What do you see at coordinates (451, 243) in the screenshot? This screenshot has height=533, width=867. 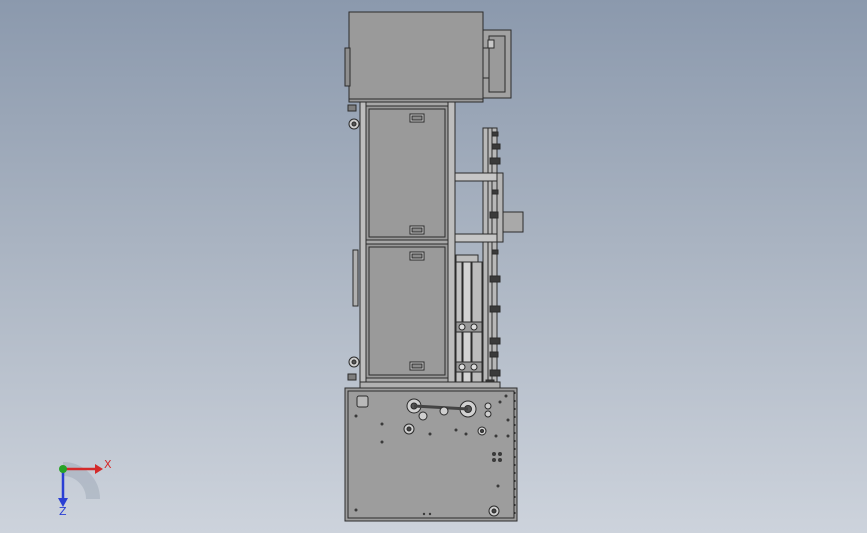 I see `cabinet-right-rail` at bounding box center [451, 243].